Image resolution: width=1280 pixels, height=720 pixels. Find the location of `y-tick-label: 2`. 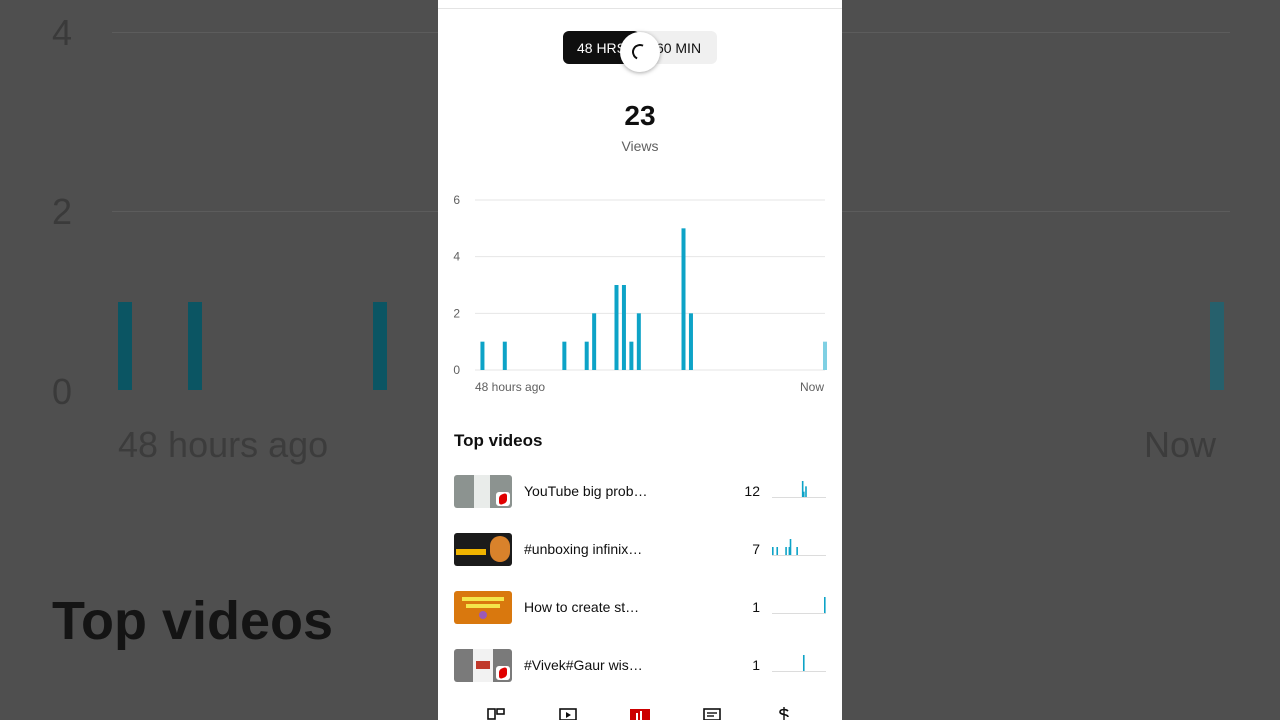

y-tick-label: 2 is located at coordinates (456, 313).